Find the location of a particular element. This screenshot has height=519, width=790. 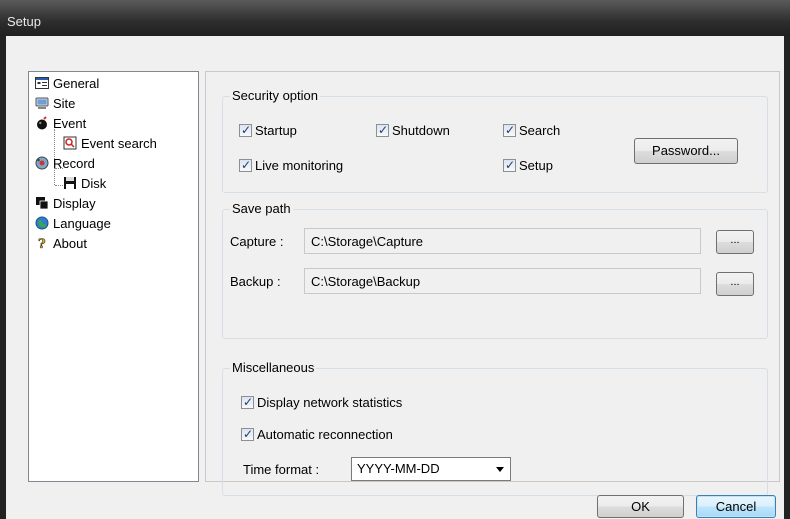

tree-item-disk: Disk is located at coordinates (84, 184).